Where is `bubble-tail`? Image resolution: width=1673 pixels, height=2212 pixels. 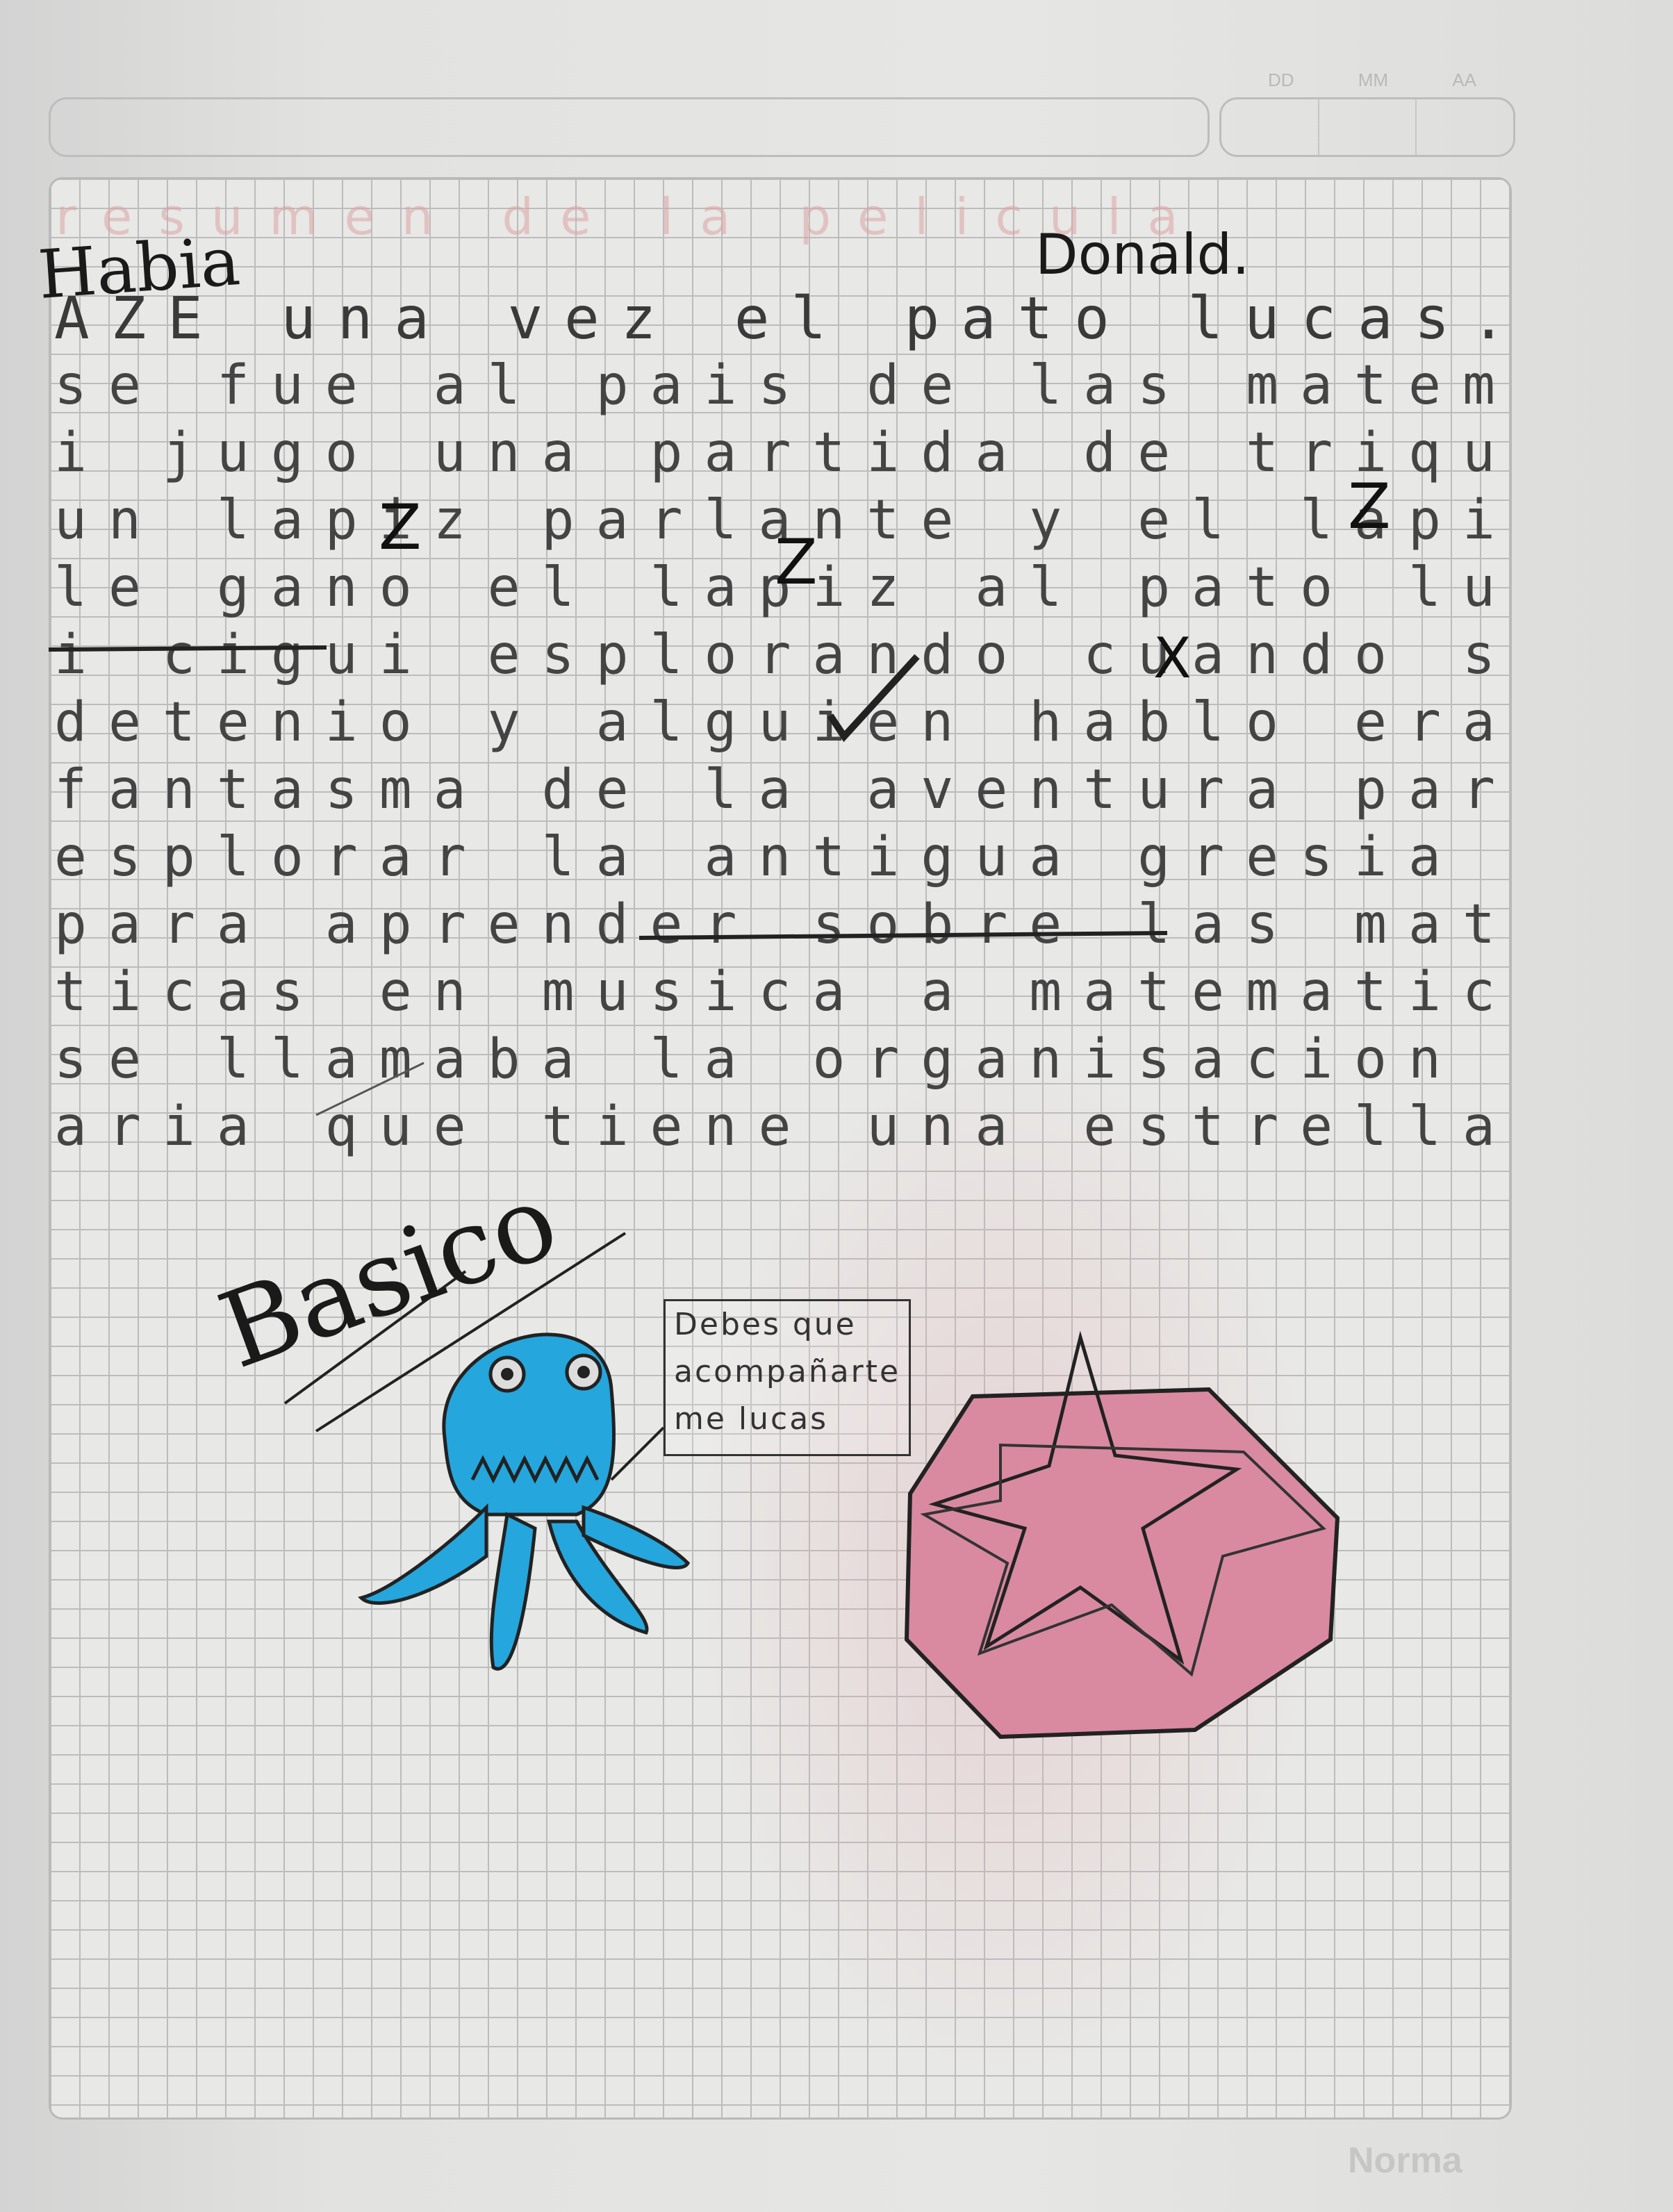 bubble-tail is located at coordinates (637, 1453).